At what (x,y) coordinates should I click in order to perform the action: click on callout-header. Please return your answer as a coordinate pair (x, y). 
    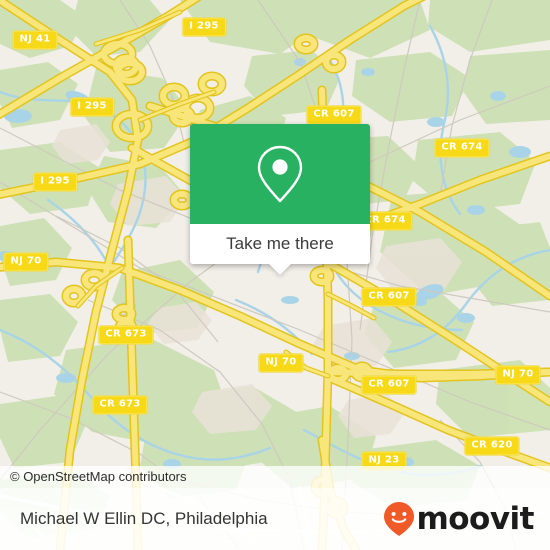
    Looking at the image, I should click on (280, 174).